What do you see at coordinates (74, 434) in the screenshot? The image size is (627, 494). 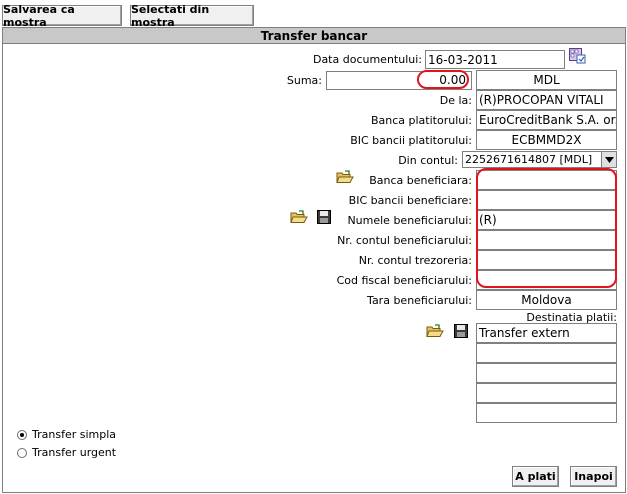 I see `transfer-simple-label: Transfer simpla` at bounding box center [74, 434].